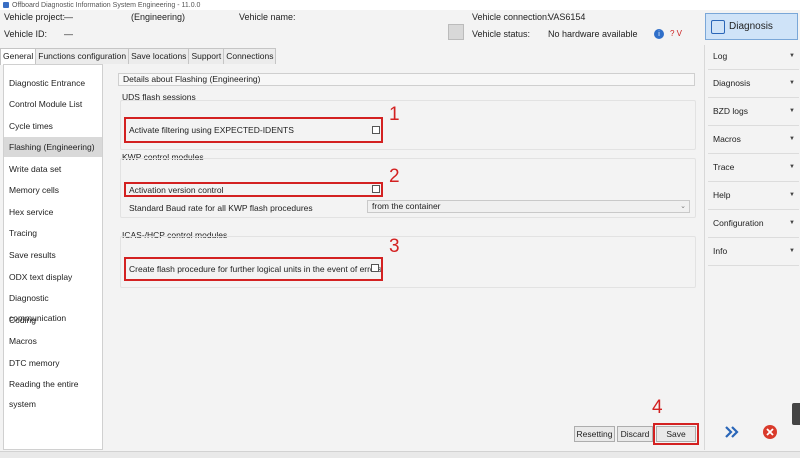 This screenshot has height=458, width=800. I want to click on nav-item-diagnostic-entrance: Diagnostic Entrance, so click(53, 83).